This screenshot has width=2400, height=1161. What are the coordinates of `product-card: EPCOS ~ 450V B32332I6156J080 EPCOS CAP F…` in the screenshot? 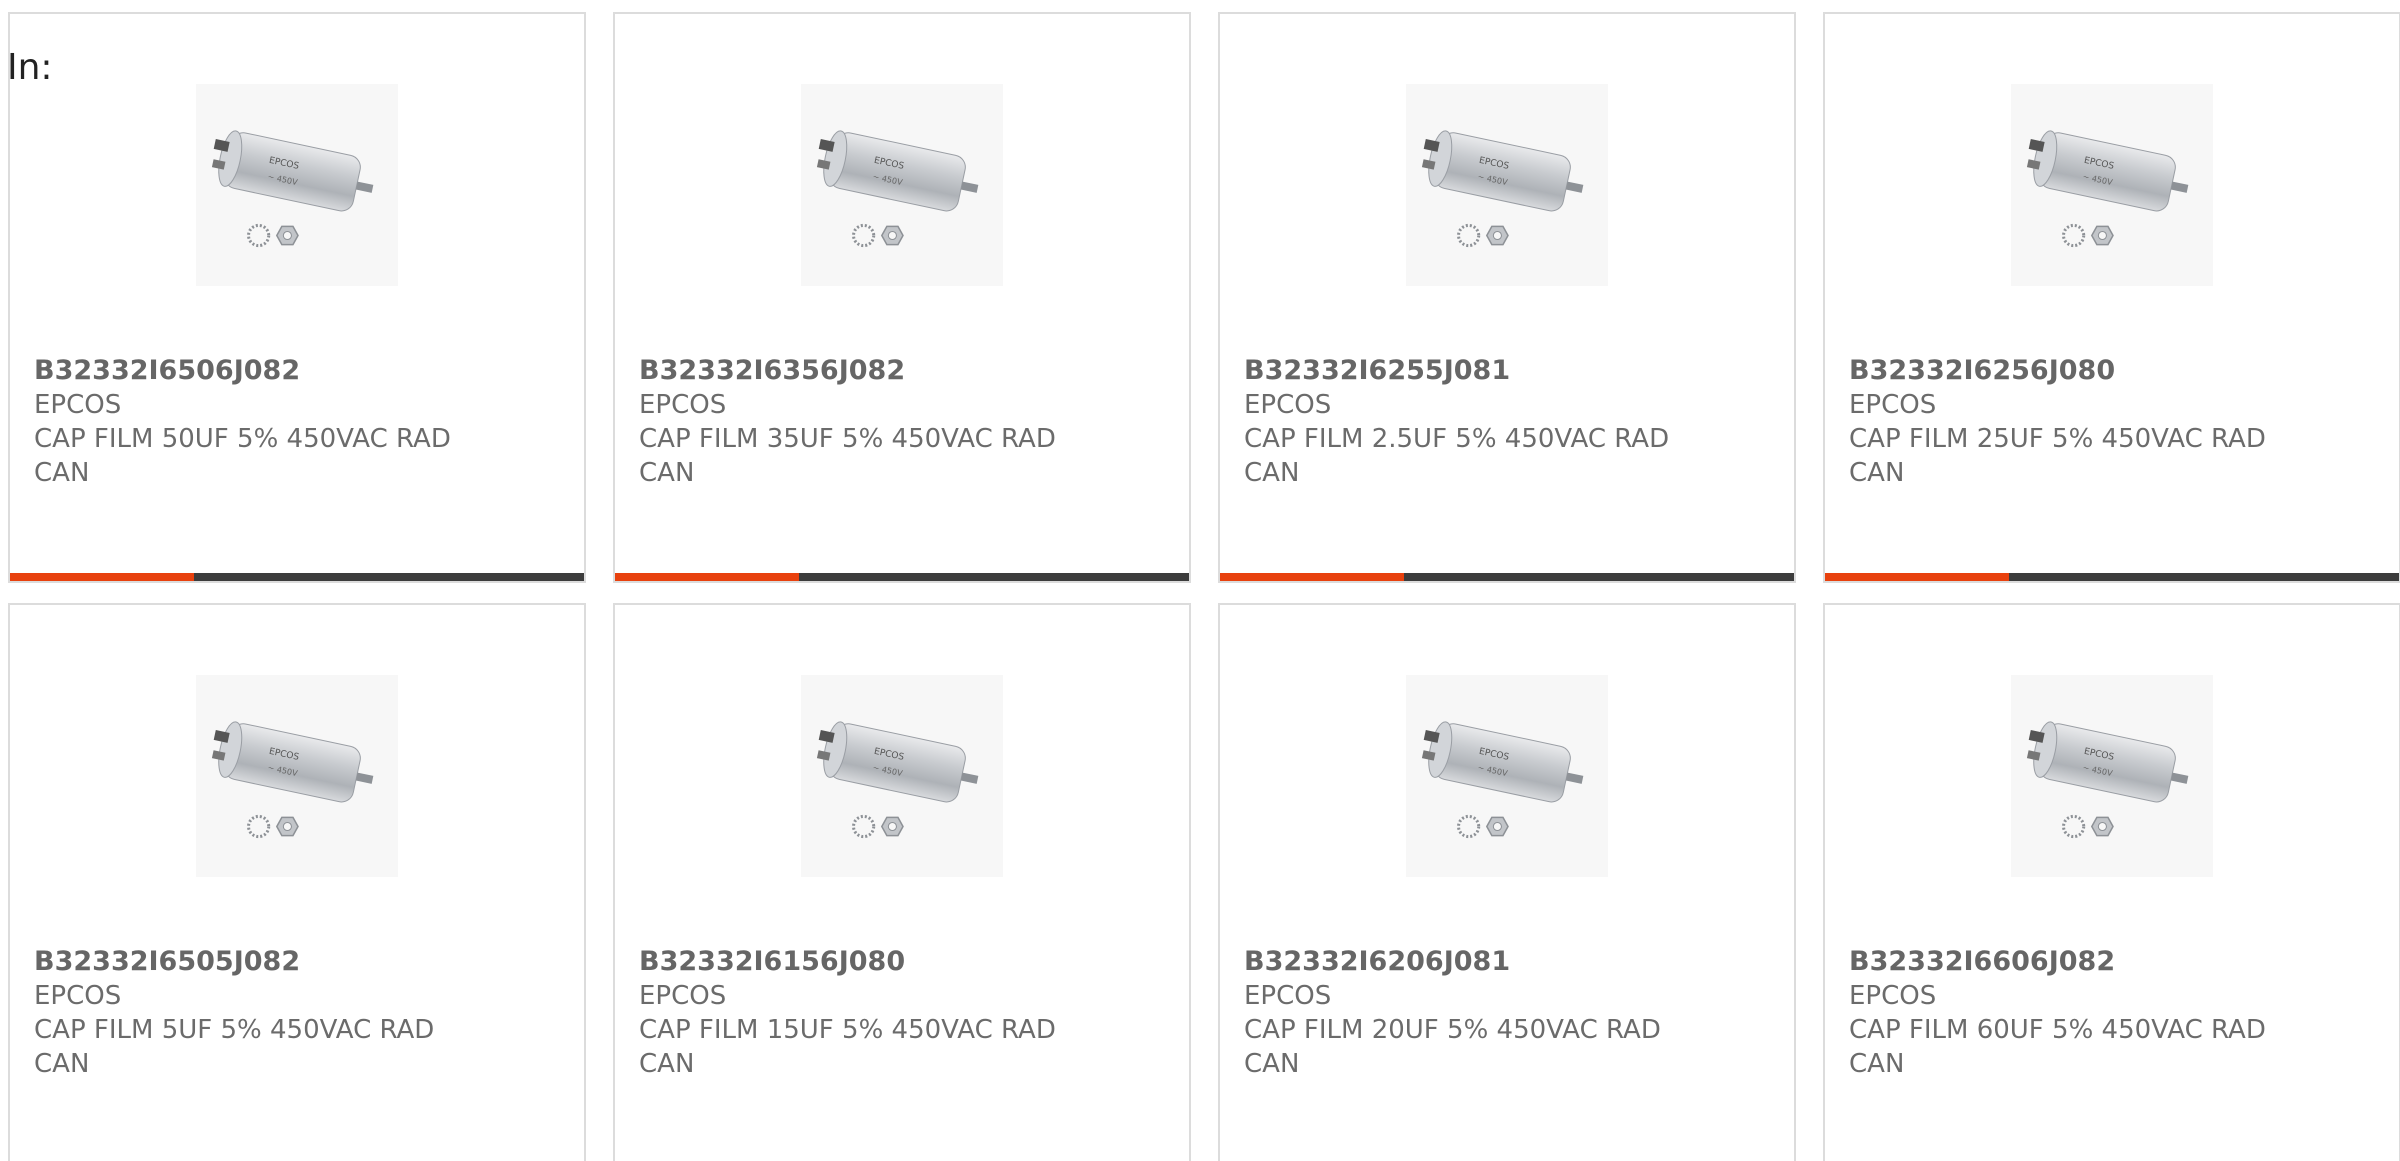 It's located at (902, 882).